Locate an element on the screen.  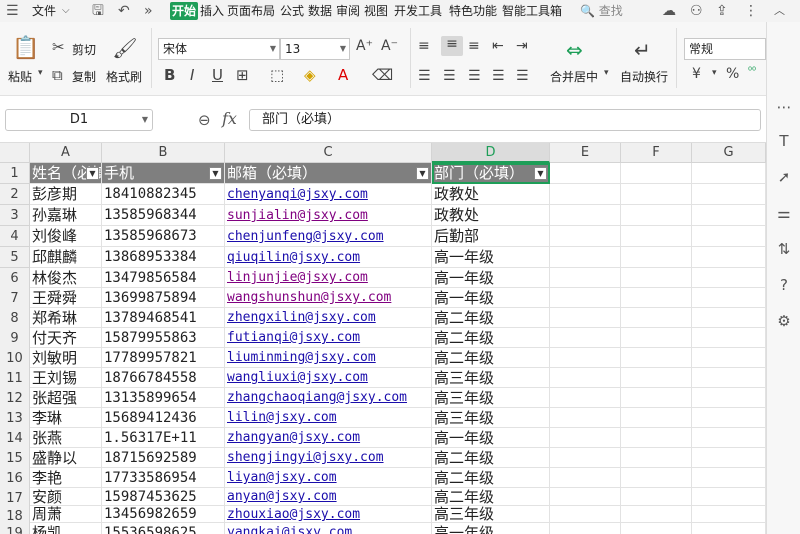
email-link: anyan@jsxy.com is located at coordinates (328, 497).